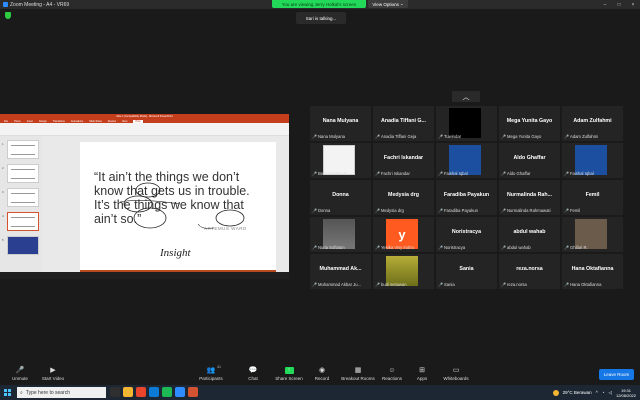 The image size is (640, 400). Describe the element at coordinates (597, 392) in the screenshot. I see `chevron-up-icon: ^` at that location.